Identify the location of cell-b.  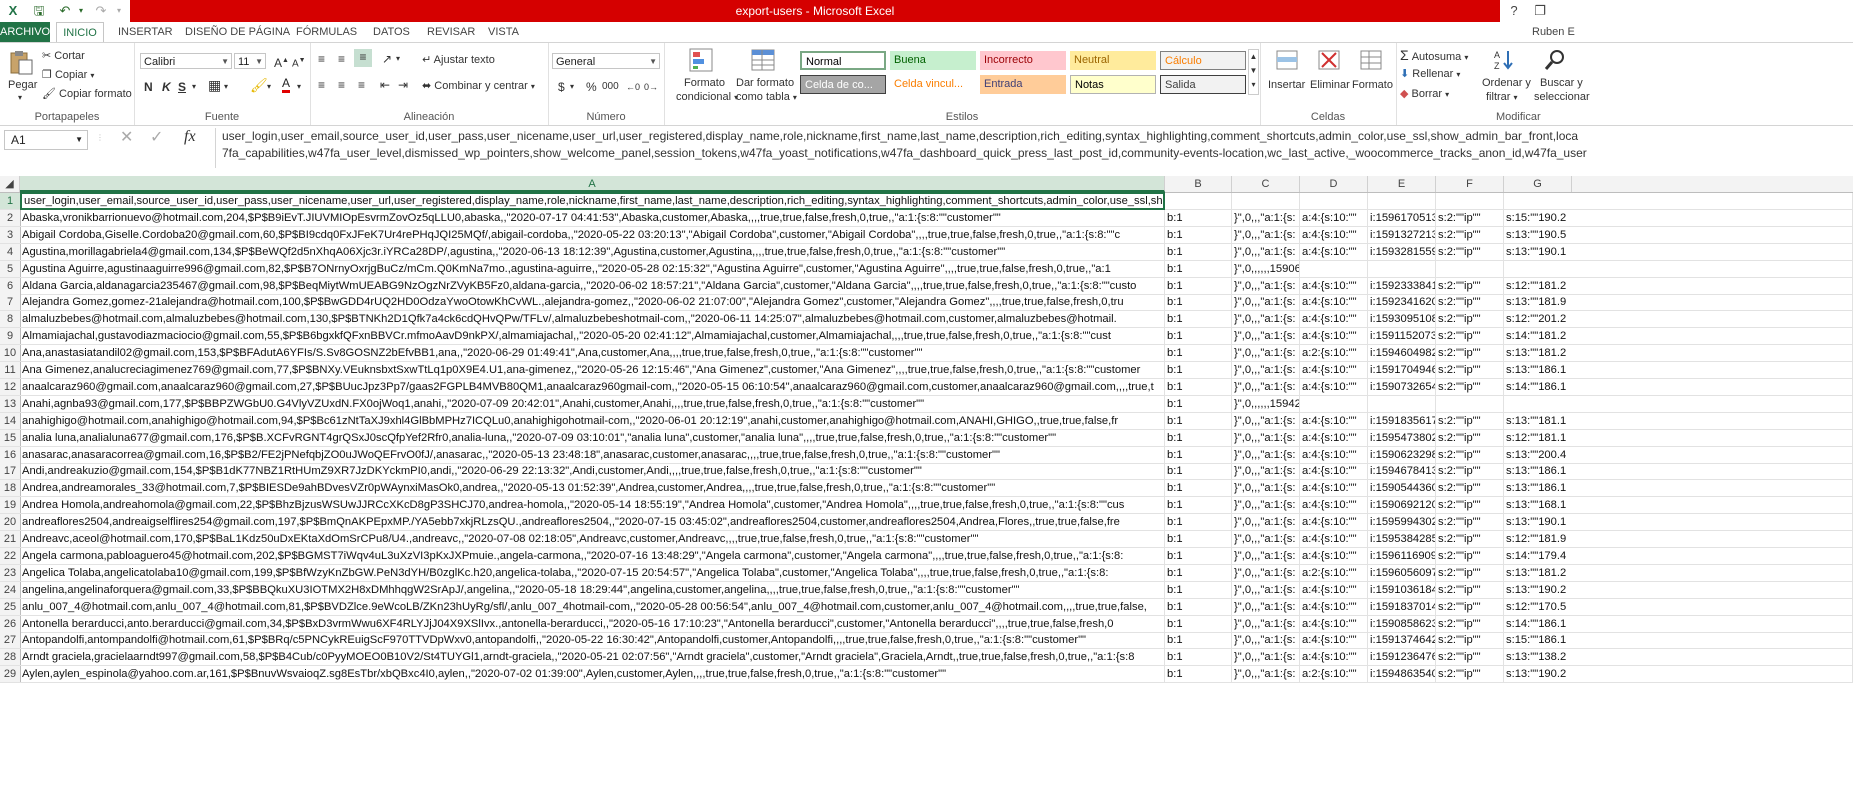
(1198, 201).